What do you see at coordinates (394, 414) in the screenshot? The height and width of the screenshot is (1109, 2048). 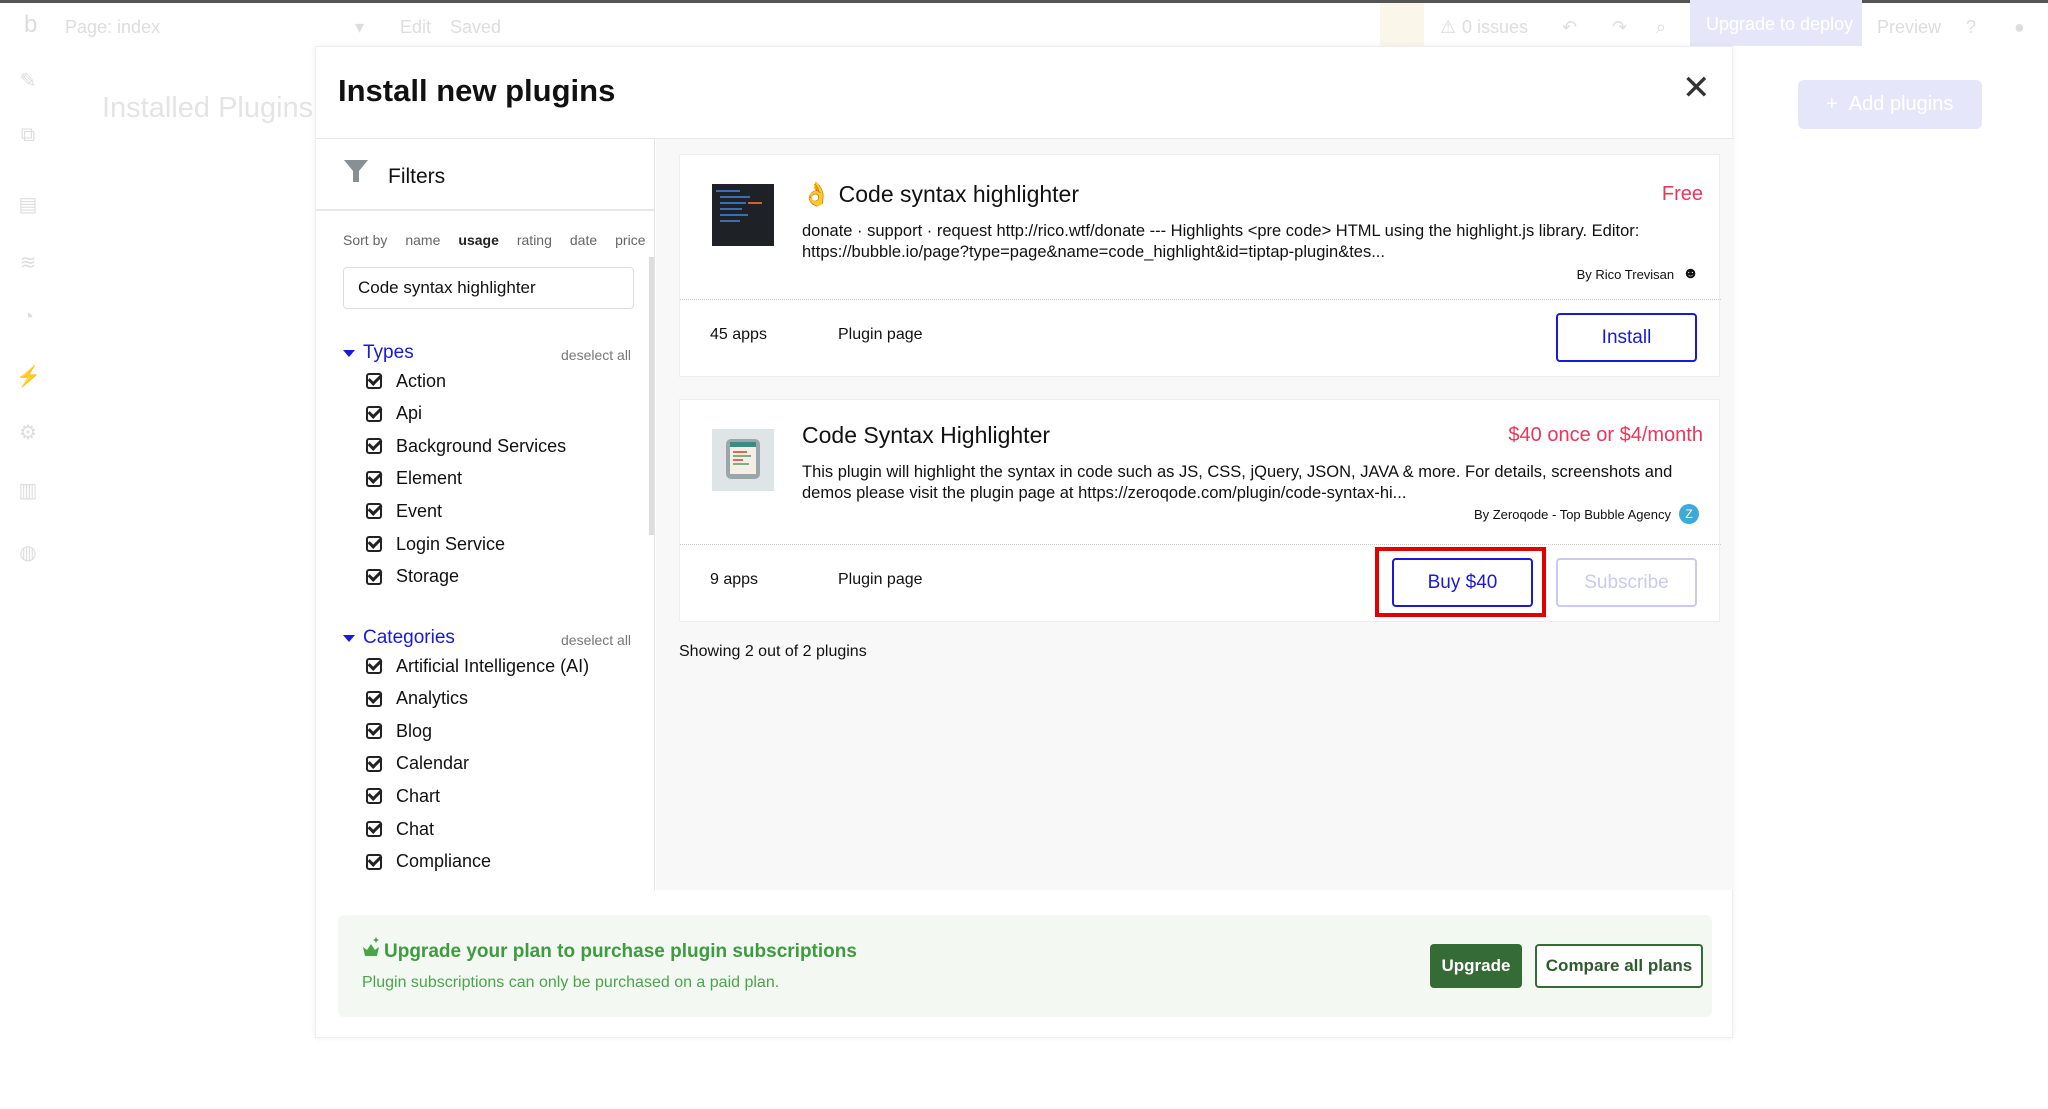 I see `filter-checkbox-item: Api` at bounding box center [394, 414].